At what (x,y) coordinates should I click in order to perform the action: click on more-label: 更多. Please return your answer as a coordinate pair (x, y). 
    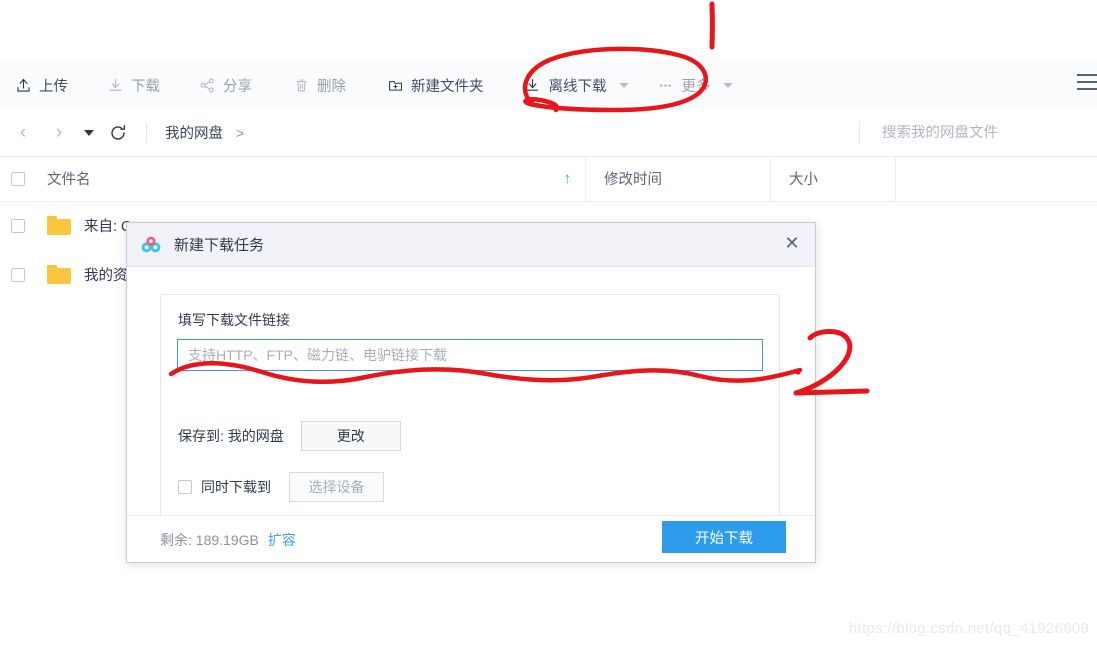
    Looking at the image, I should click on (696, 86).